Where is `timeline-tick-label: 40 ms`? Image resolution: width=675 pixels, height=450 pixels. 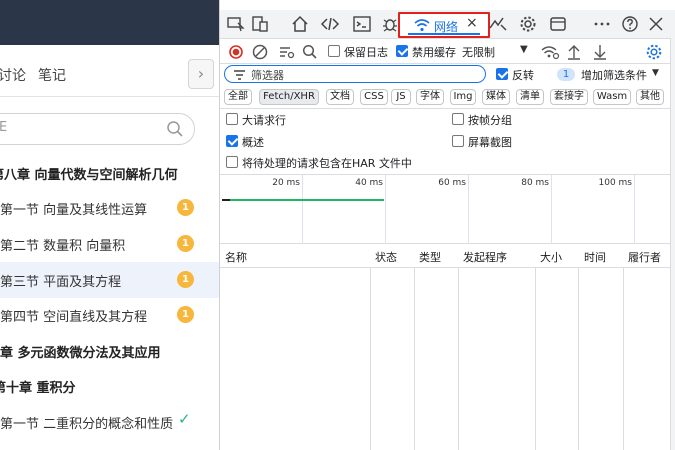
timeline-tick-label: 40 ms is located at coordinates (369, 183).